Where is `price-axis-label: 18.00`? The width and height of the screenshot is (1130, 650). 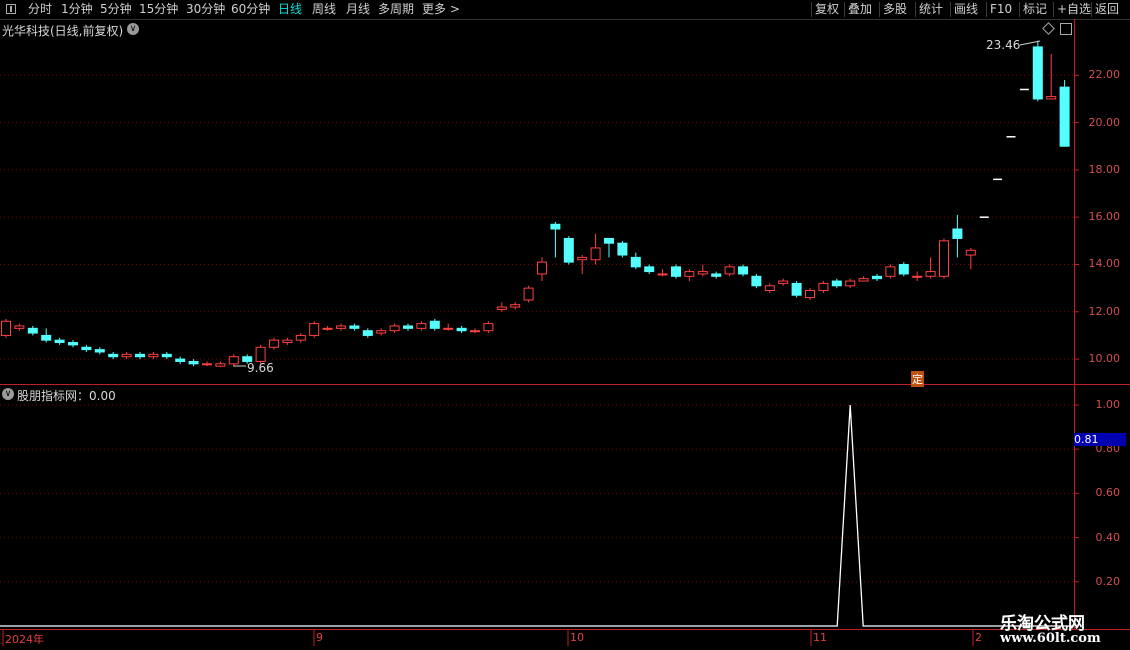
price-axis-label: 18.00 is located at coordinates (1104, 169).